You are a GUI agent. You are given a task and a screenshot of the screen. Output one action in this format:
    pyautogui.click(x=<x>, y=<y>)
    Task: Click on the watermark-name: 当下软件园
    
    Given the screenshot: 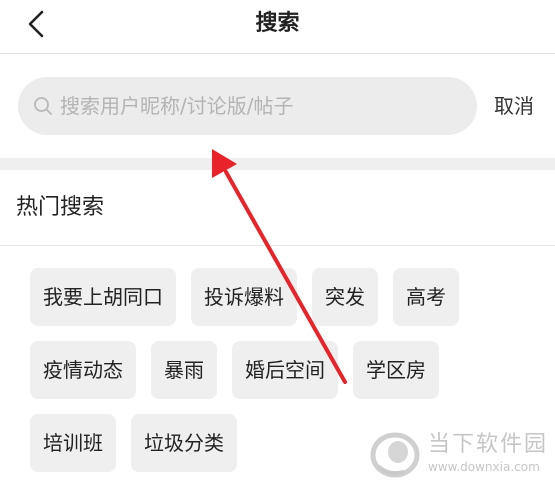 What is the action you would take?
    pyautogui.click(x=488, y=444)
    